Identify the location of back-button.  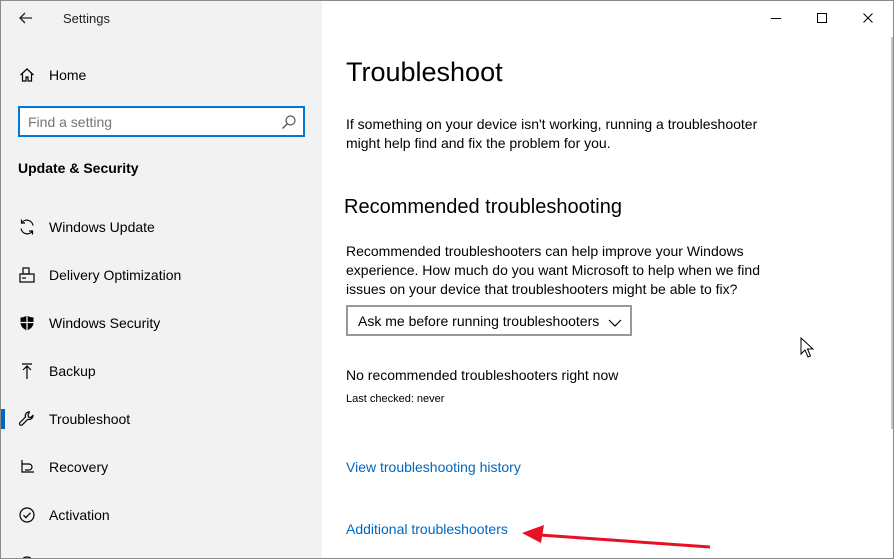
(26, 18).